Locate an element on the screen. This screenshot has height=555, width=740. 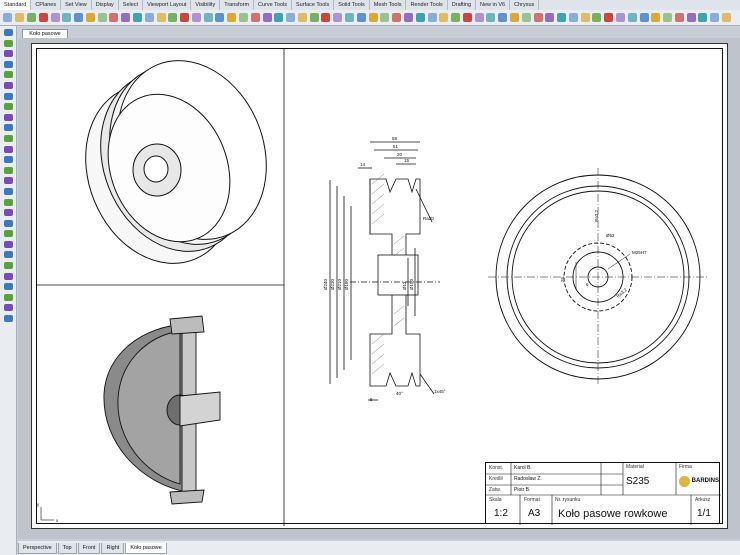
ribbon-tab-viewport-layout: Viewport Layout is located at coordinates (167, 5).